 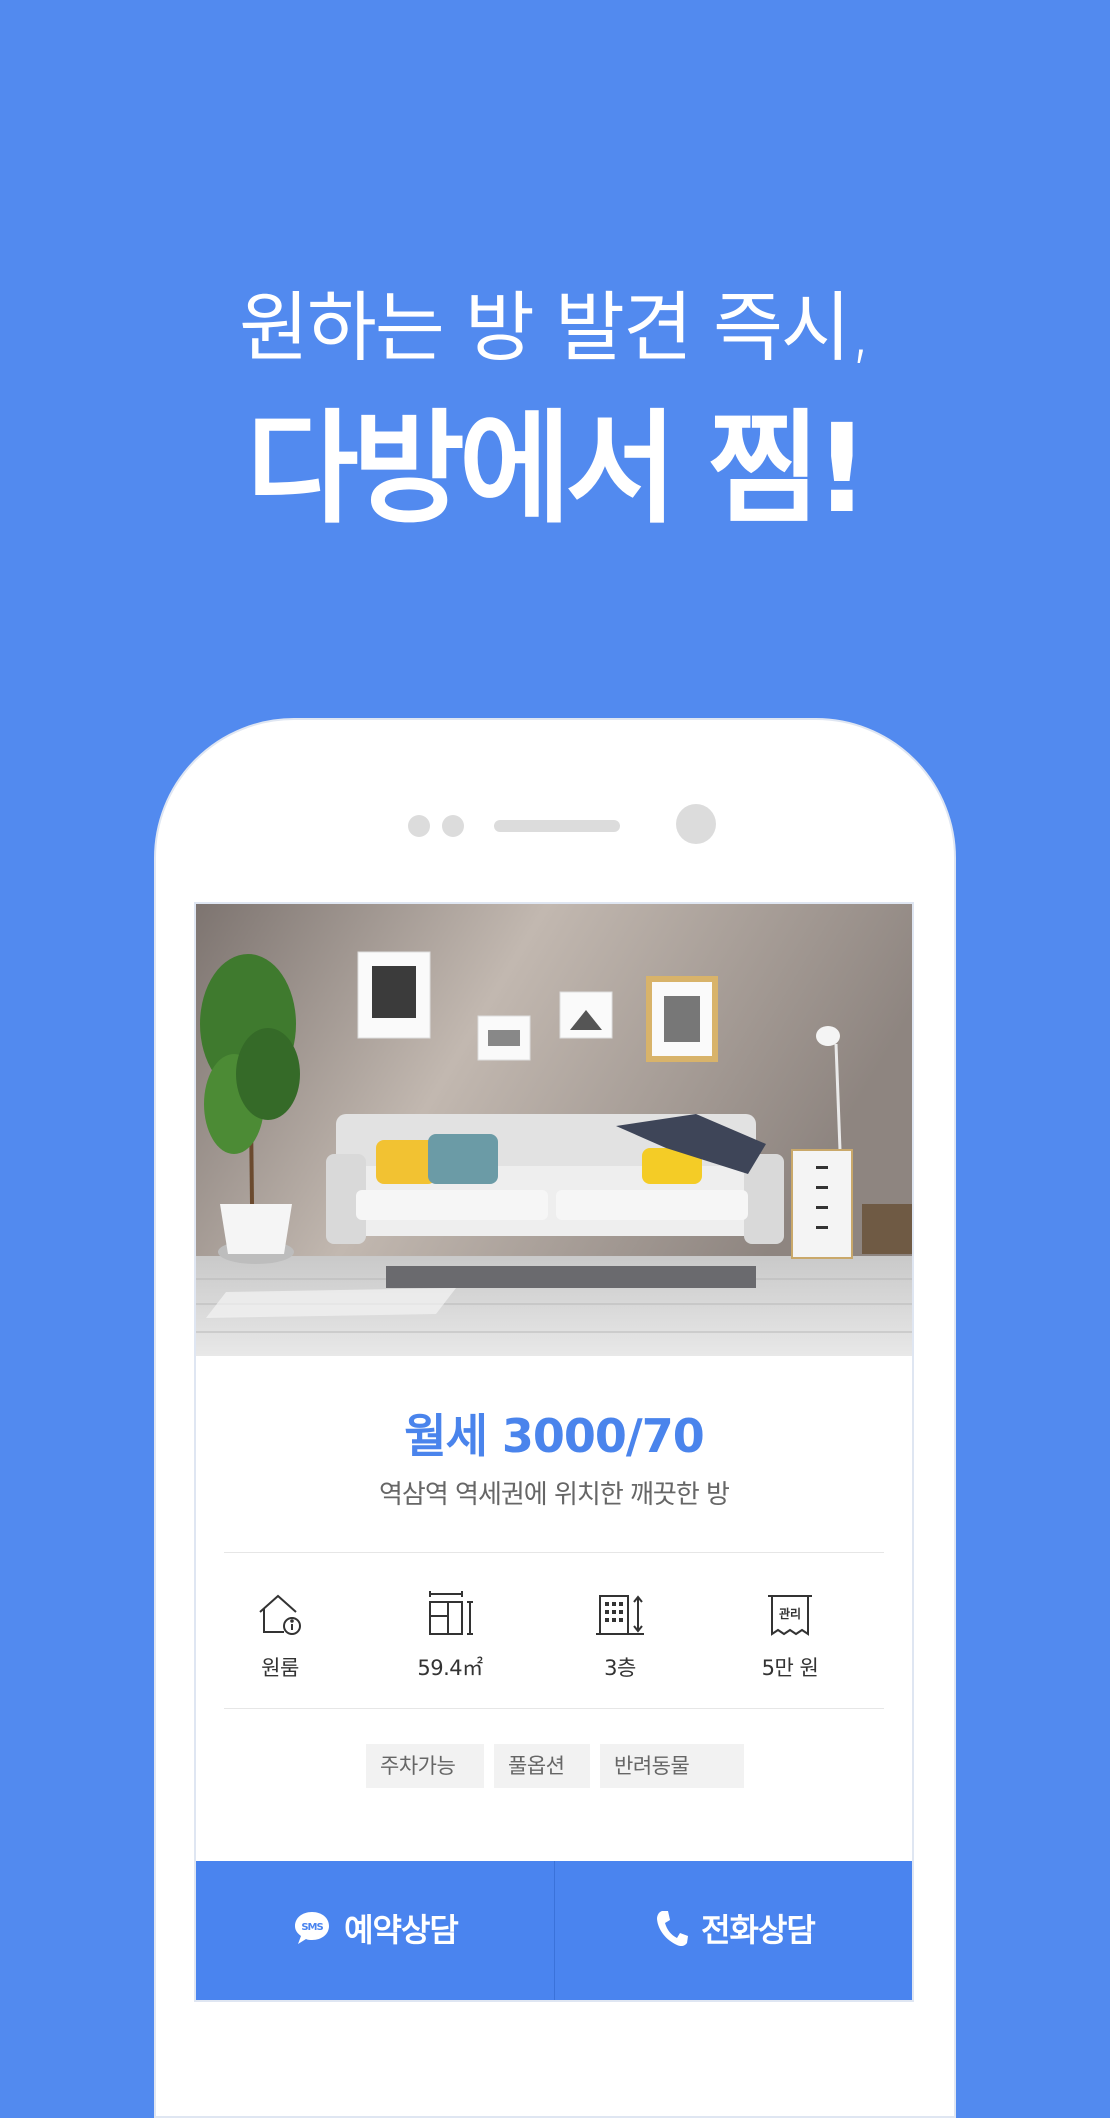 I want to click on feature-floor: 3층, so click(x=620, y=1635).